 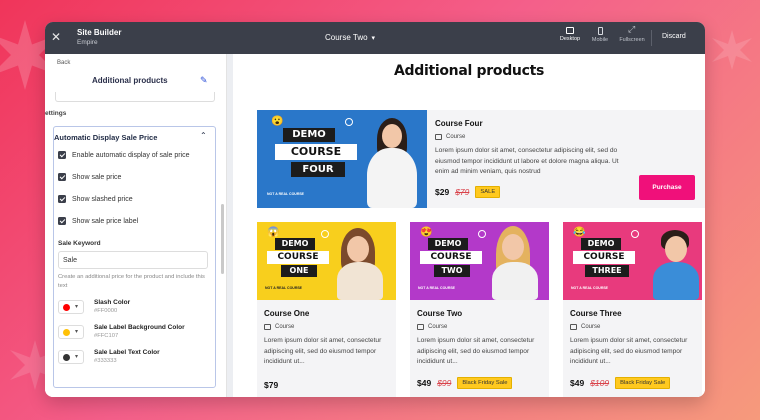 What do you see at coordinates (133, 260) in the screenshot?
I see `sale-keyword-input: Sale` at bounding box center [133, 260].